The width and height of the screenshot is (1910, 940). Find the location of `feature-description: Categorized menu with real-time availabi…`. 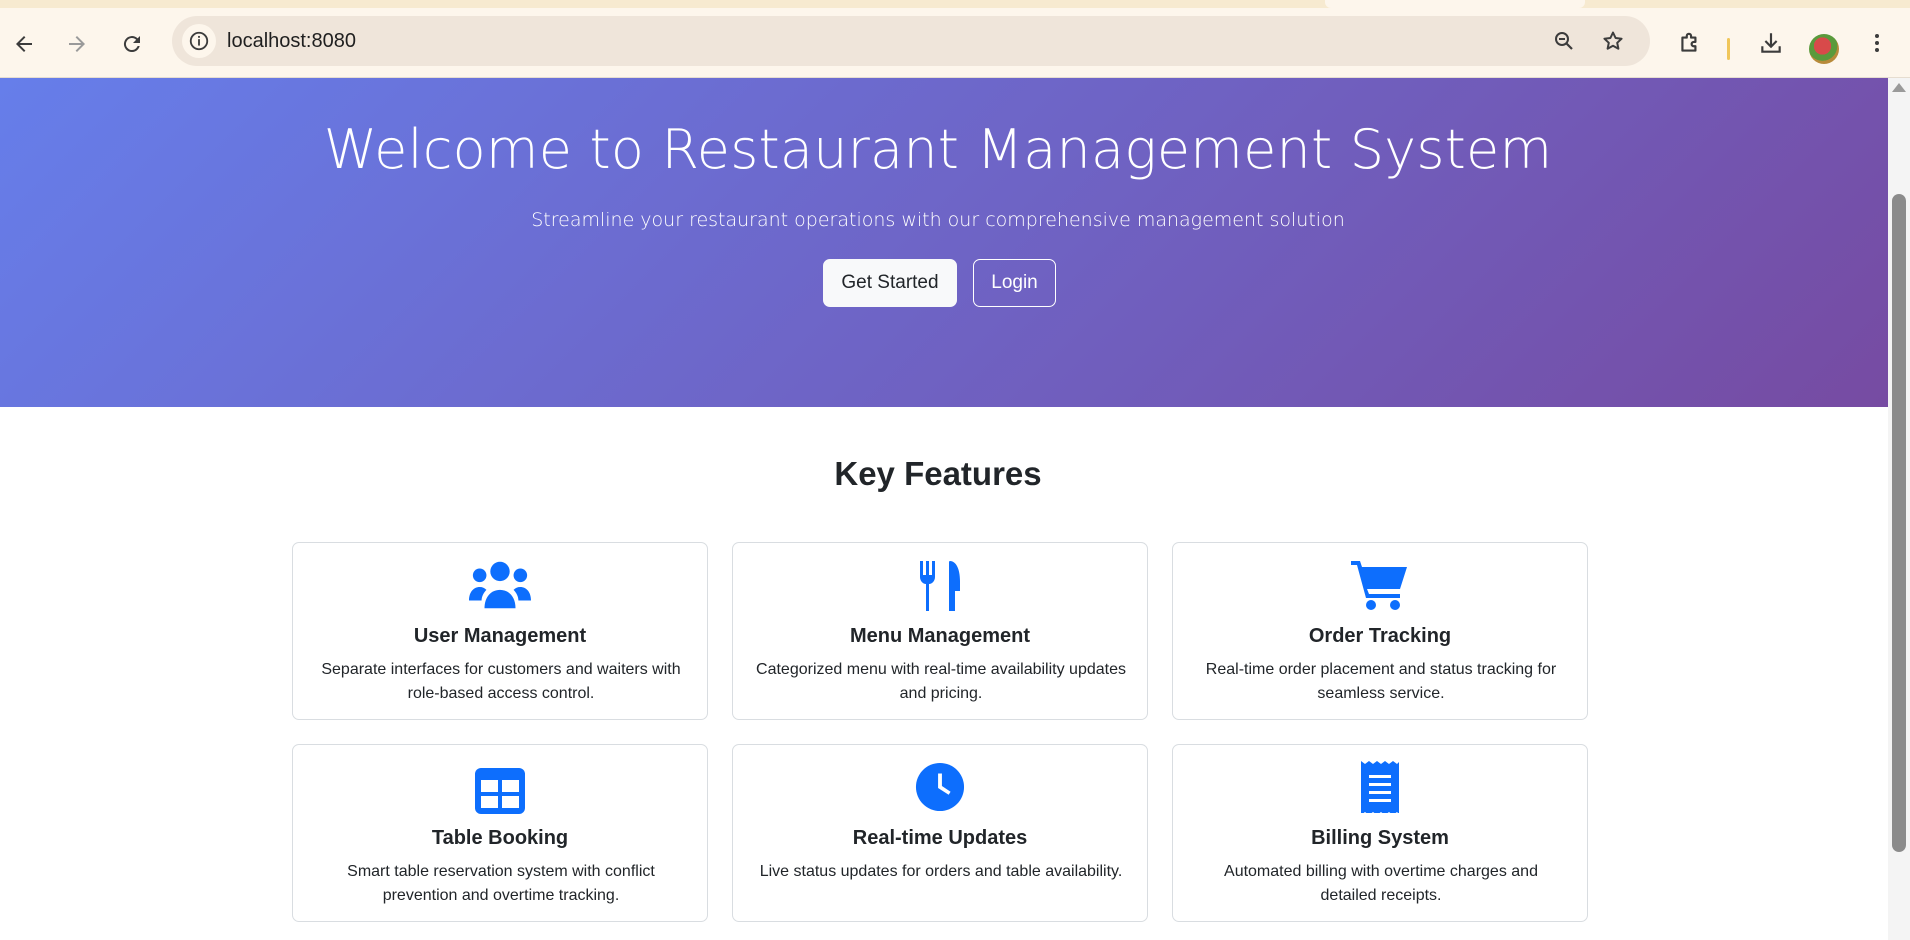

feature-description: Categorized menu with real-time availabi… is located at coordinates (941, 681).